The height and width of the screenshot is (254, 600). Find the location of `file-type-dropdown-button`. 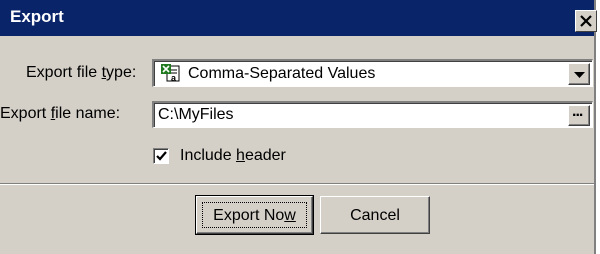

file-type-dropdown-button is located at coordinates (579, 74).